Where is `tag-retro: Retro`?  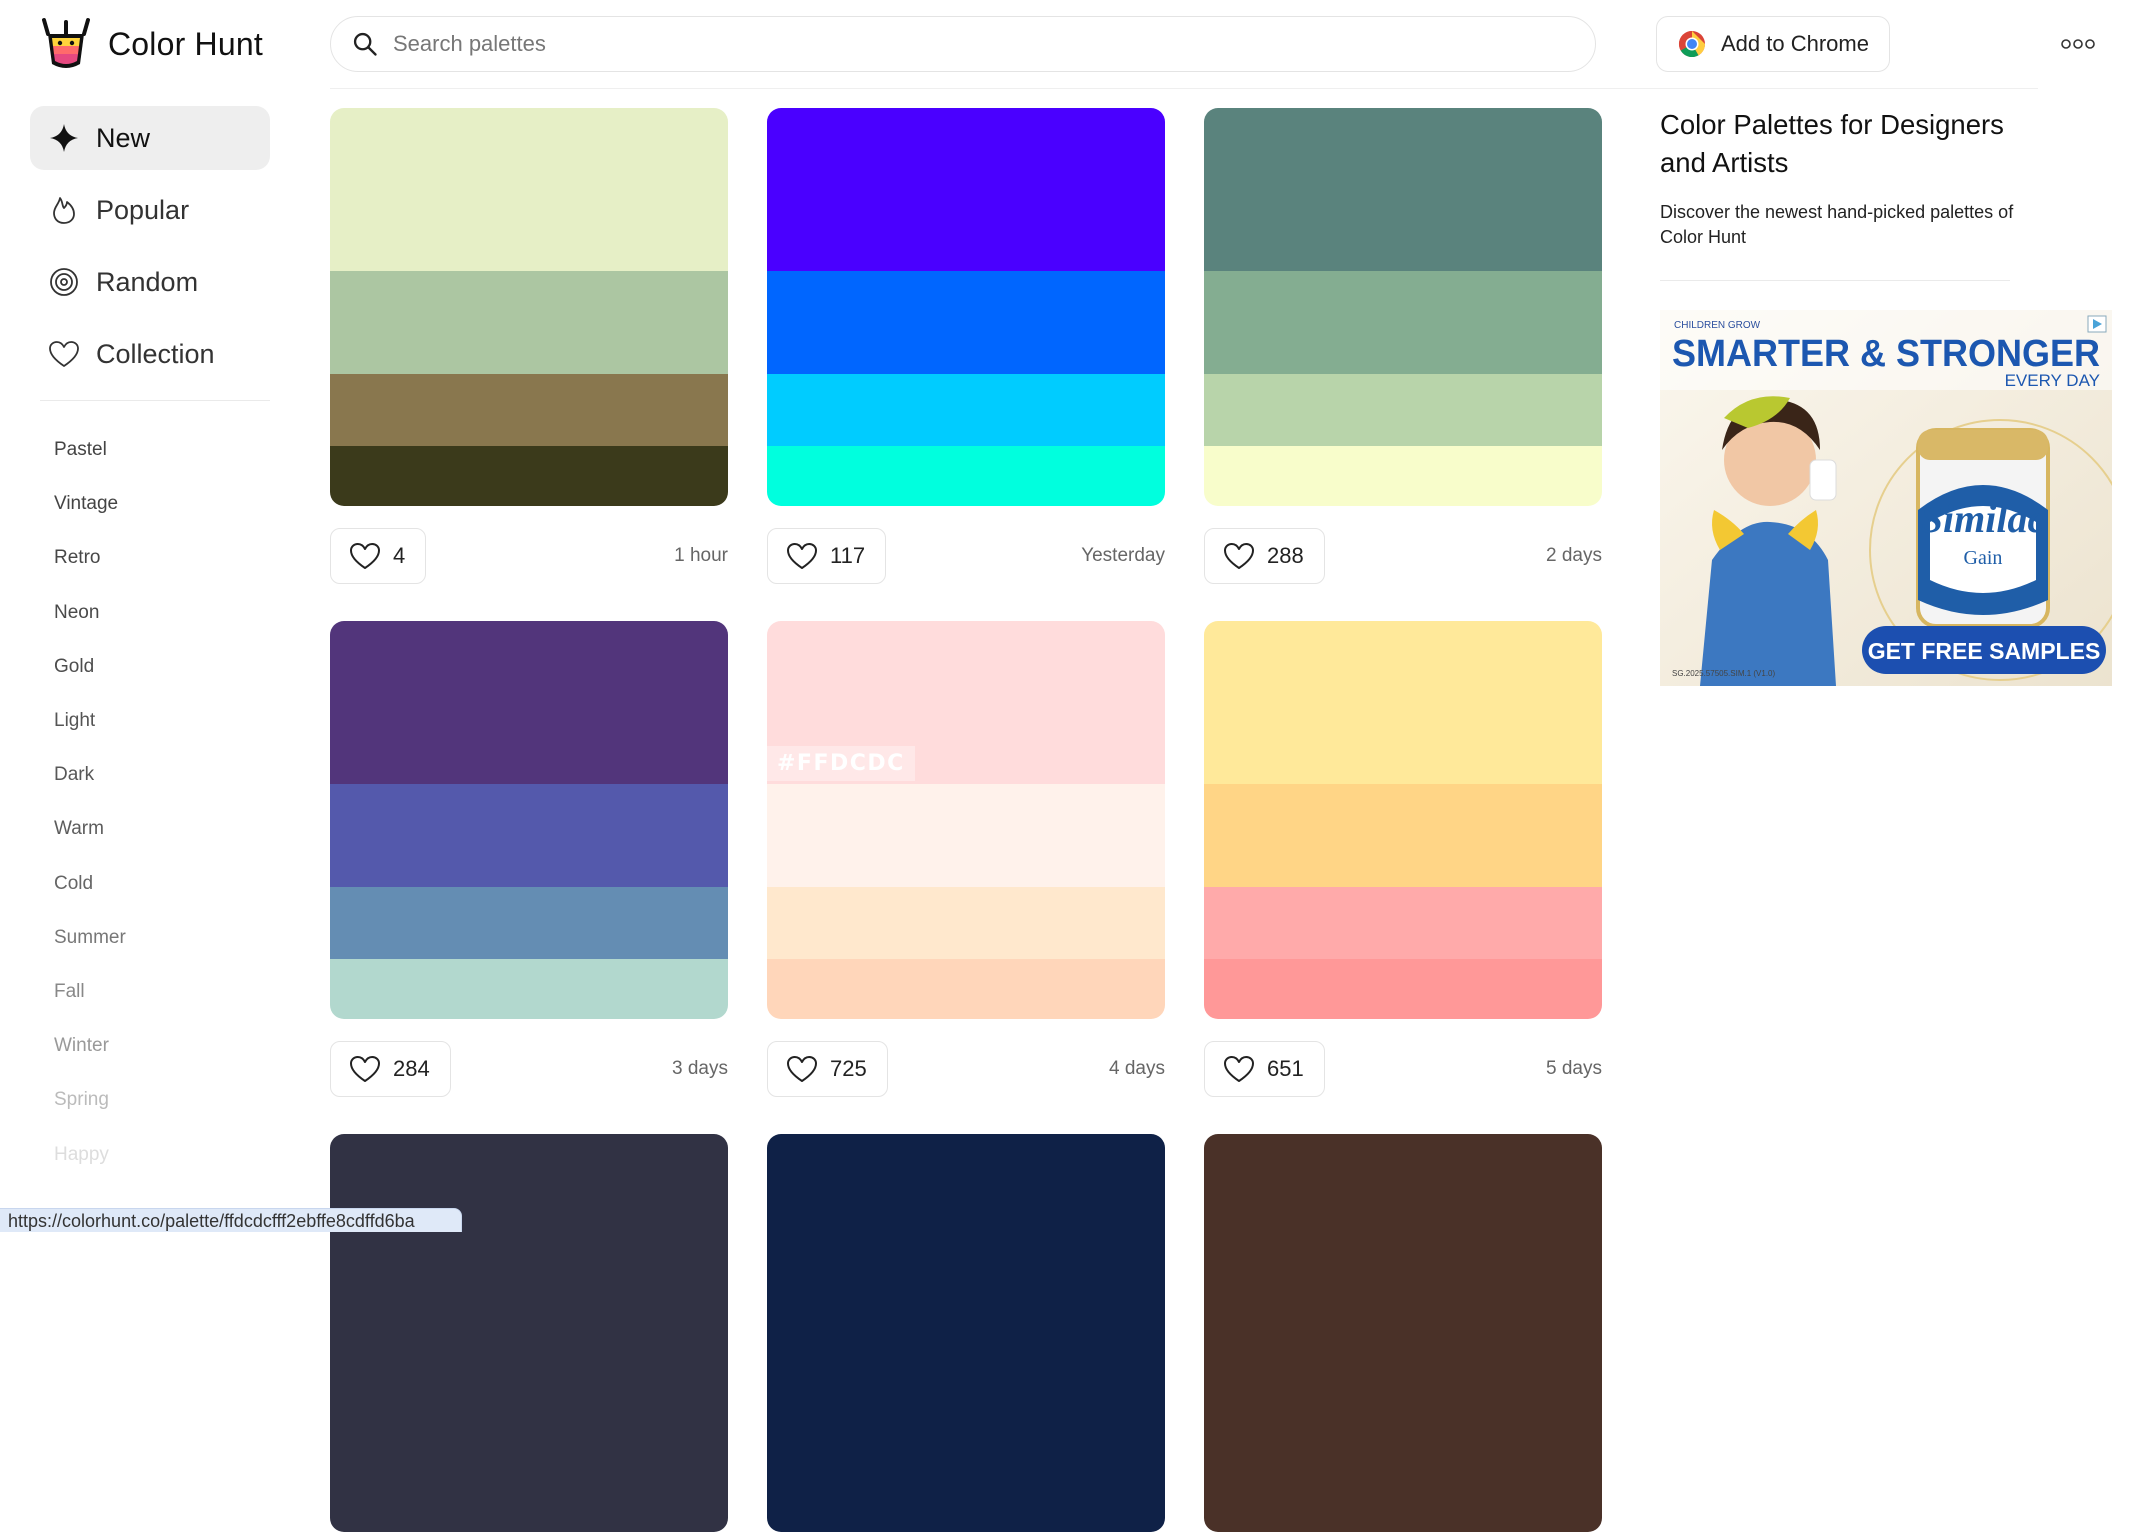
tag-retro: Retro is located at coordinates (150, 558).